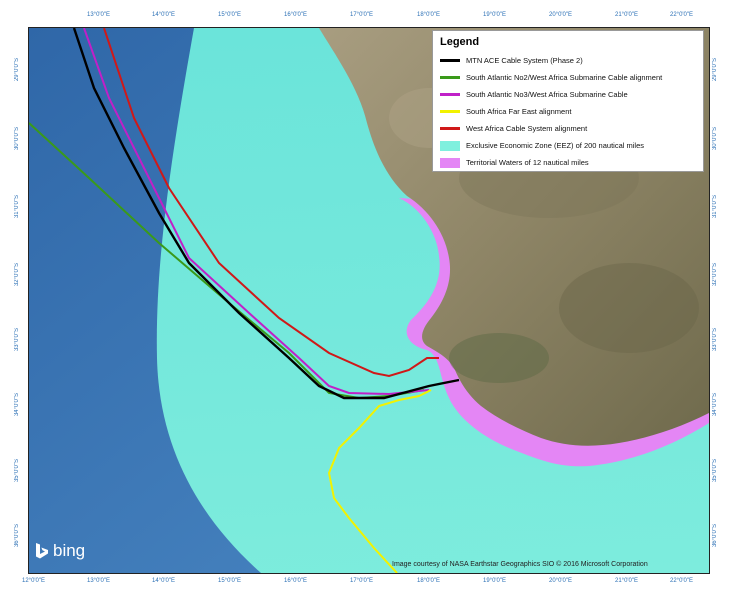 Image resolution: width=731 pixels, height=600 pixels. What do you see at coordinates (17, 139) in the screenshot?
I see `tick-left: 30°0'0"S` at bounding box center [17, 139].